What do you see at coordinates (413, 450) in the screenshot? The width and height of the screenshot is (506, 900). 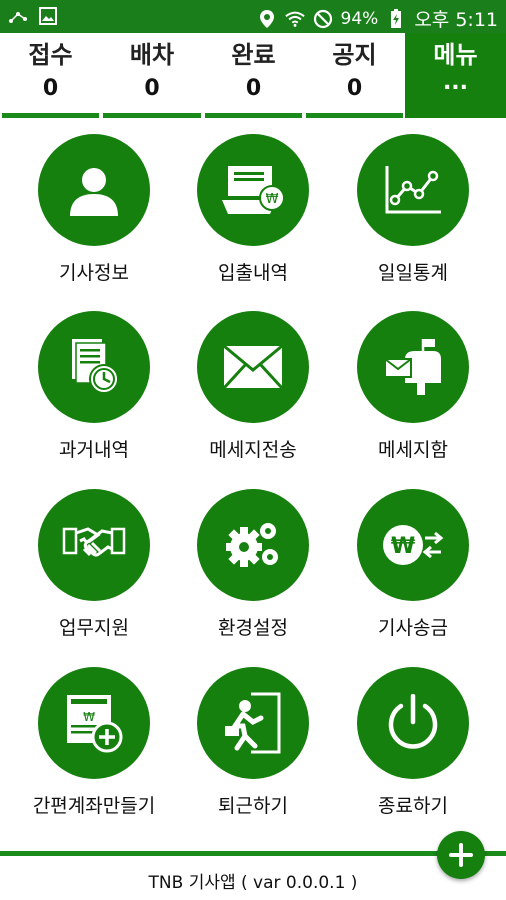 I see `menu-label: 메세지함` at bounding box center [413, 450].